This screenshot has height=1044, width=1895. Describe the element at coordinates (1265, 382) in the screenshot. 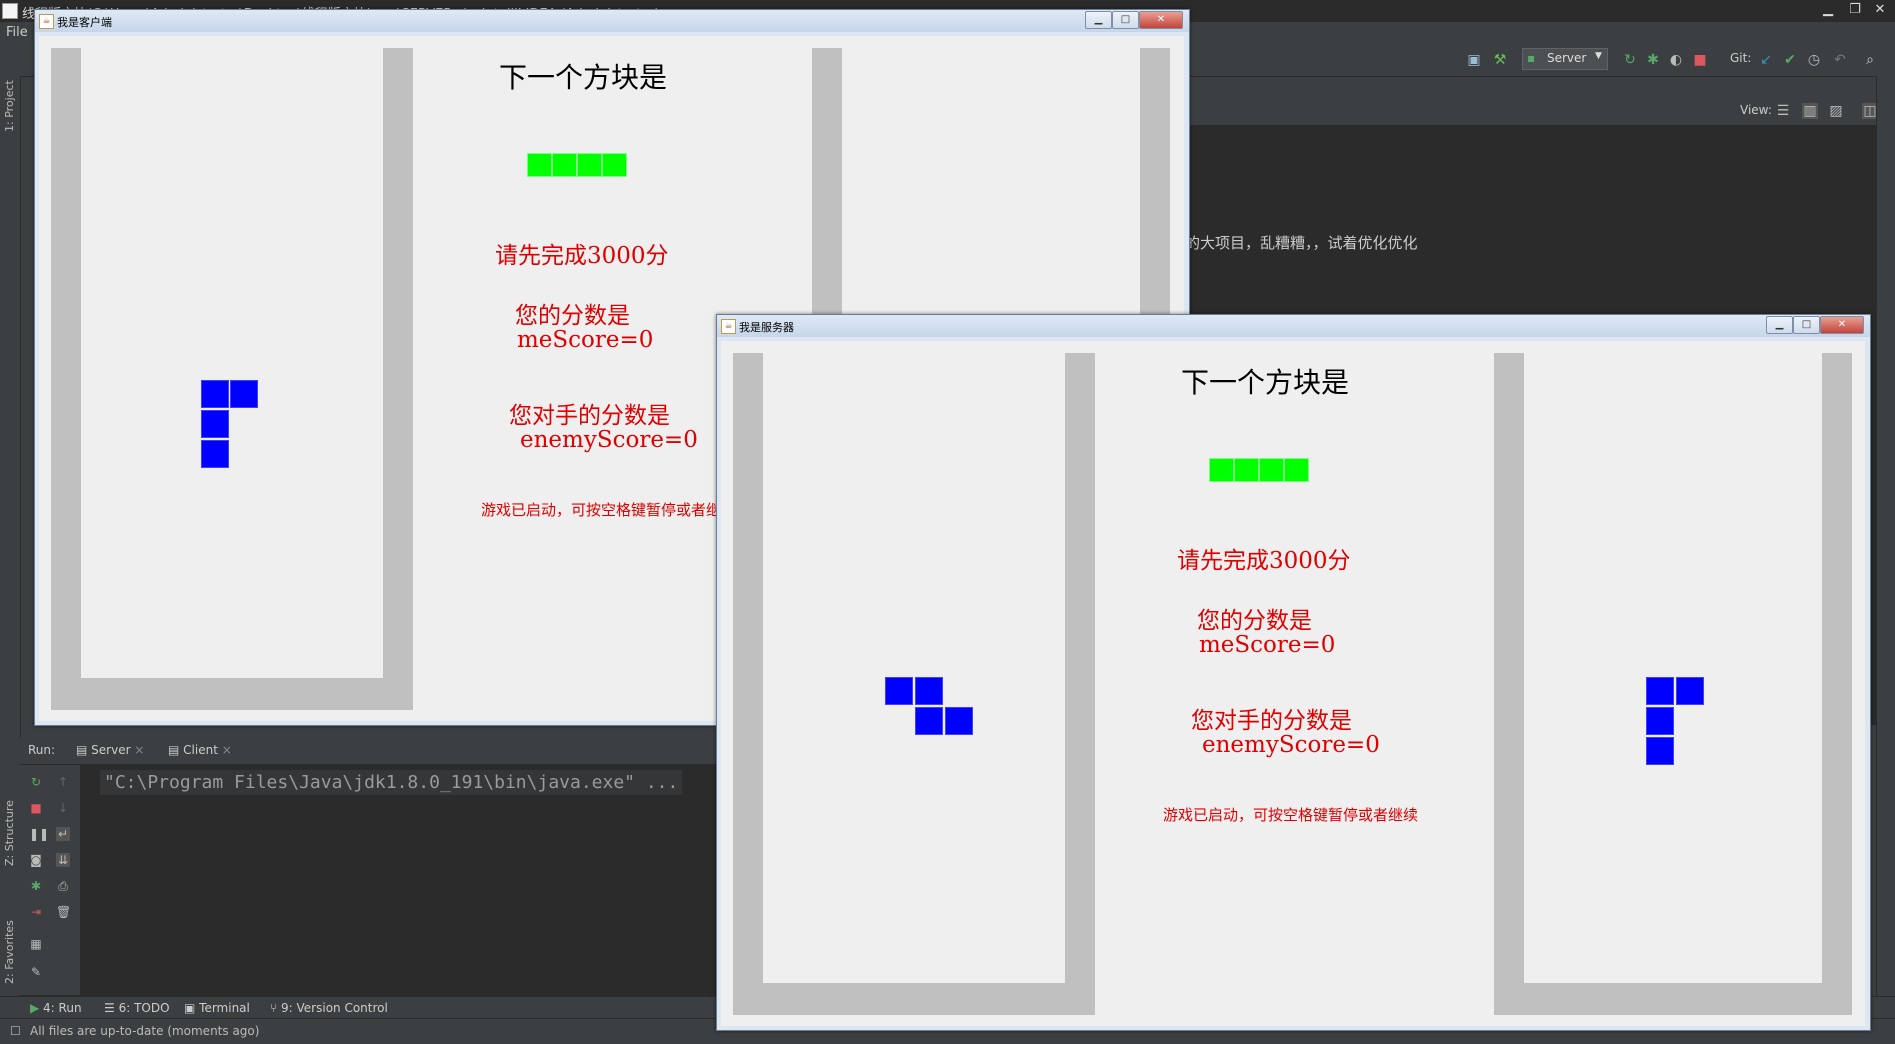

I see `next-block-label: 下一个方块是` at that location.